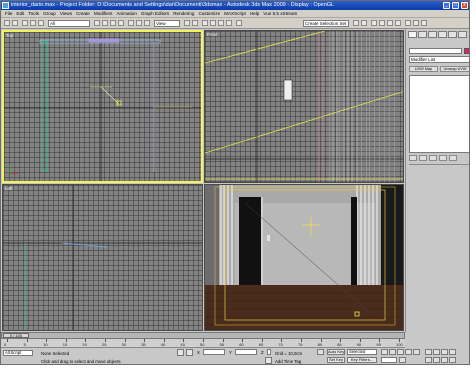 The height and width of the screenshot is (369, 476). What do you see at coordinates (7, 23) in the screenshot?
I see `undo-icon` at bounding box center [7, 23].